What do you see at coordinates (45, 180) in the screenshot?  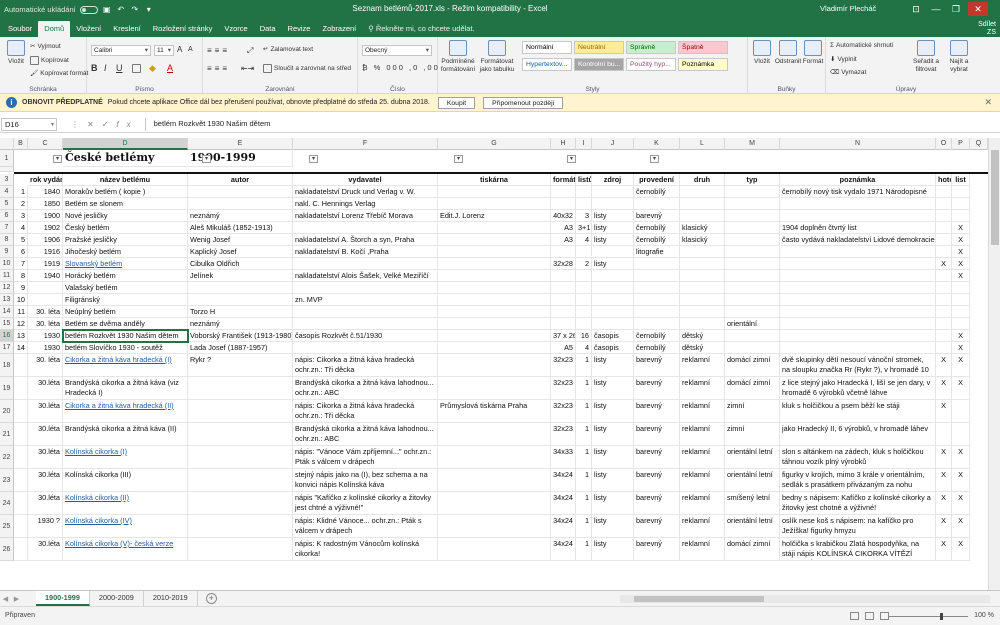 I see `column-title: rok vydání` at bounding box center [45, 180].